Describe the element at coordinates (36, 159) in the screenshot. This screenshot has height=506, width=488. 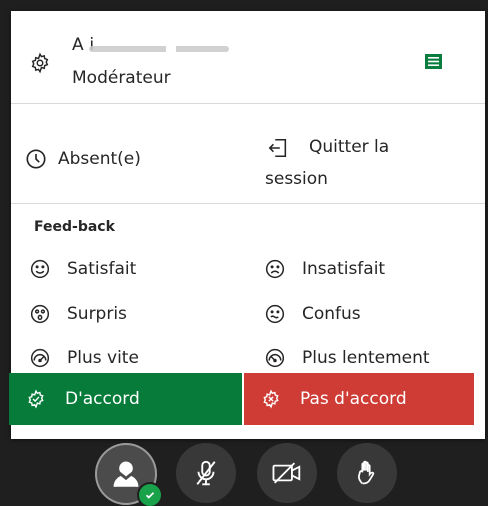
I see `clock-icon` at that location.